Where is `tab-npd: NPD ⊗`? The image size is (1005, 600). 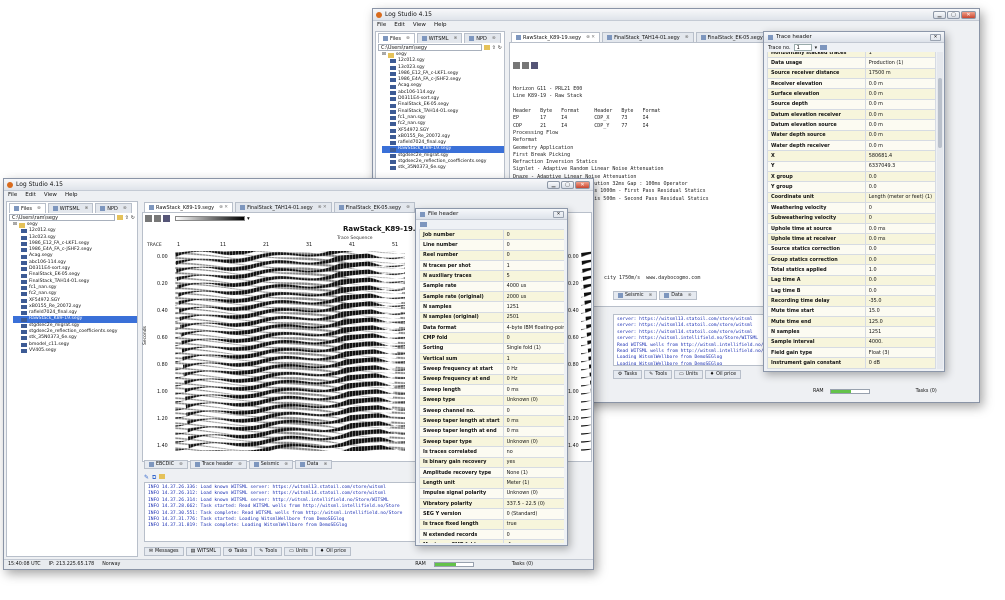 tab-npd: NPD ⊗ is located at coordinates (482, 38).